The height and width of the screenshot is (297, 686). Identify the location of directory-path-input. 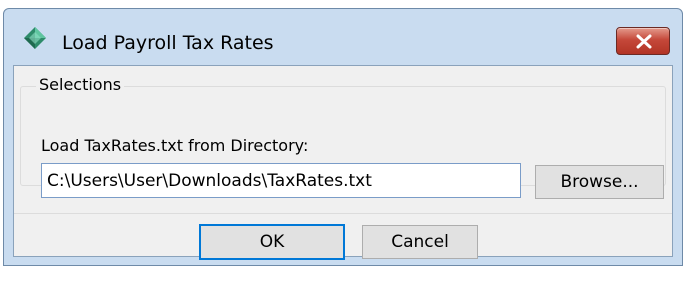
(281, 180).